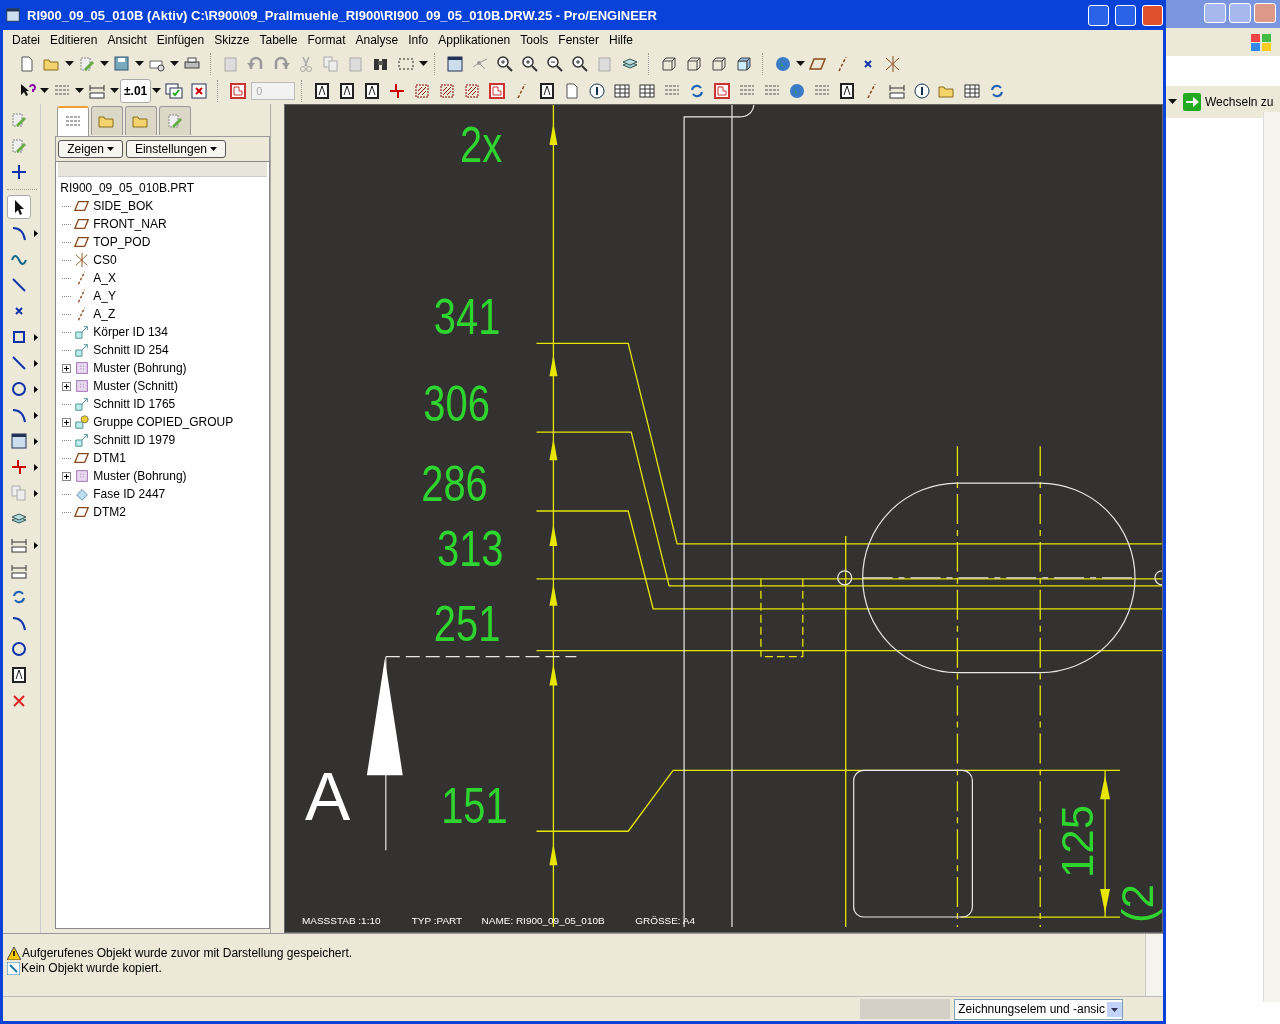  I want to click on letter-box-icon, so click(372, 90).